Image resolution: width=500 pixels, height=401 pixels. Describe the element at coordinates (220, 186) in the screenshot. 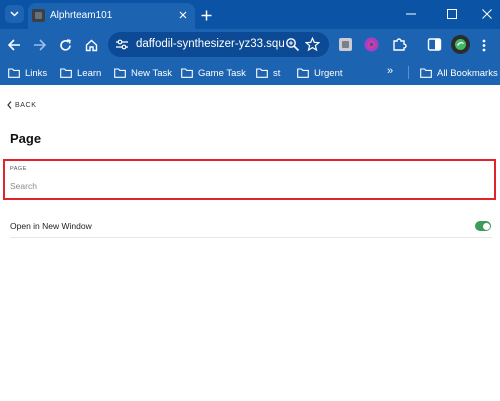

I see `page-search-input` at that location.